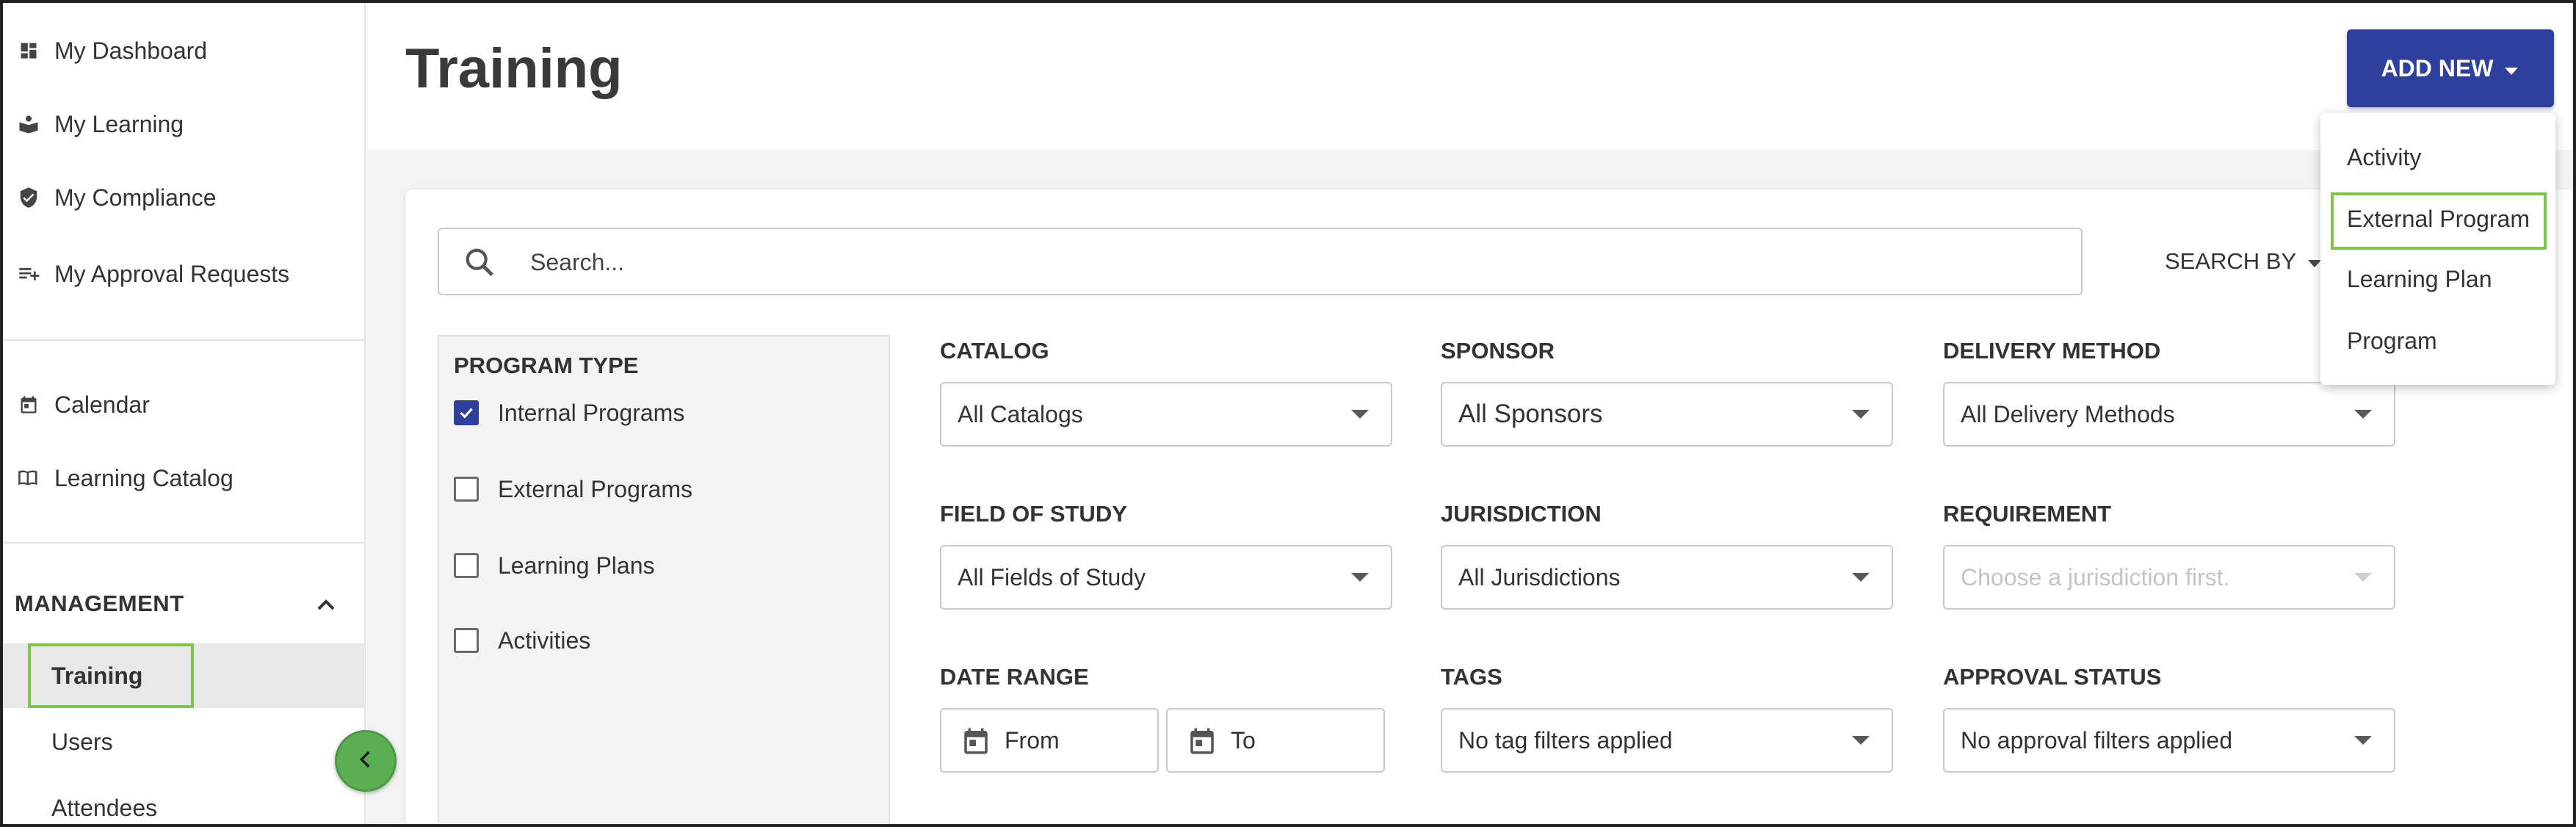 Image resolution: width=2576 pixels, height=827 pixels. I want to click on sponsor-select: All Sponsors, so click(1667, 414).